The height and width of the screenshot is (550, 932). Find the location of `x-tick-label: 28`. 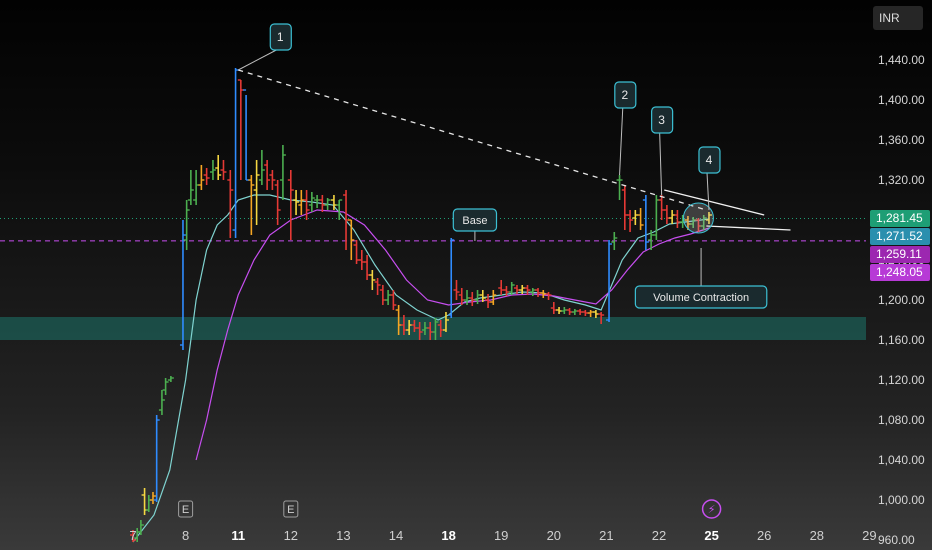

x-tick-label: 28 is located at coordinates (817, 535).